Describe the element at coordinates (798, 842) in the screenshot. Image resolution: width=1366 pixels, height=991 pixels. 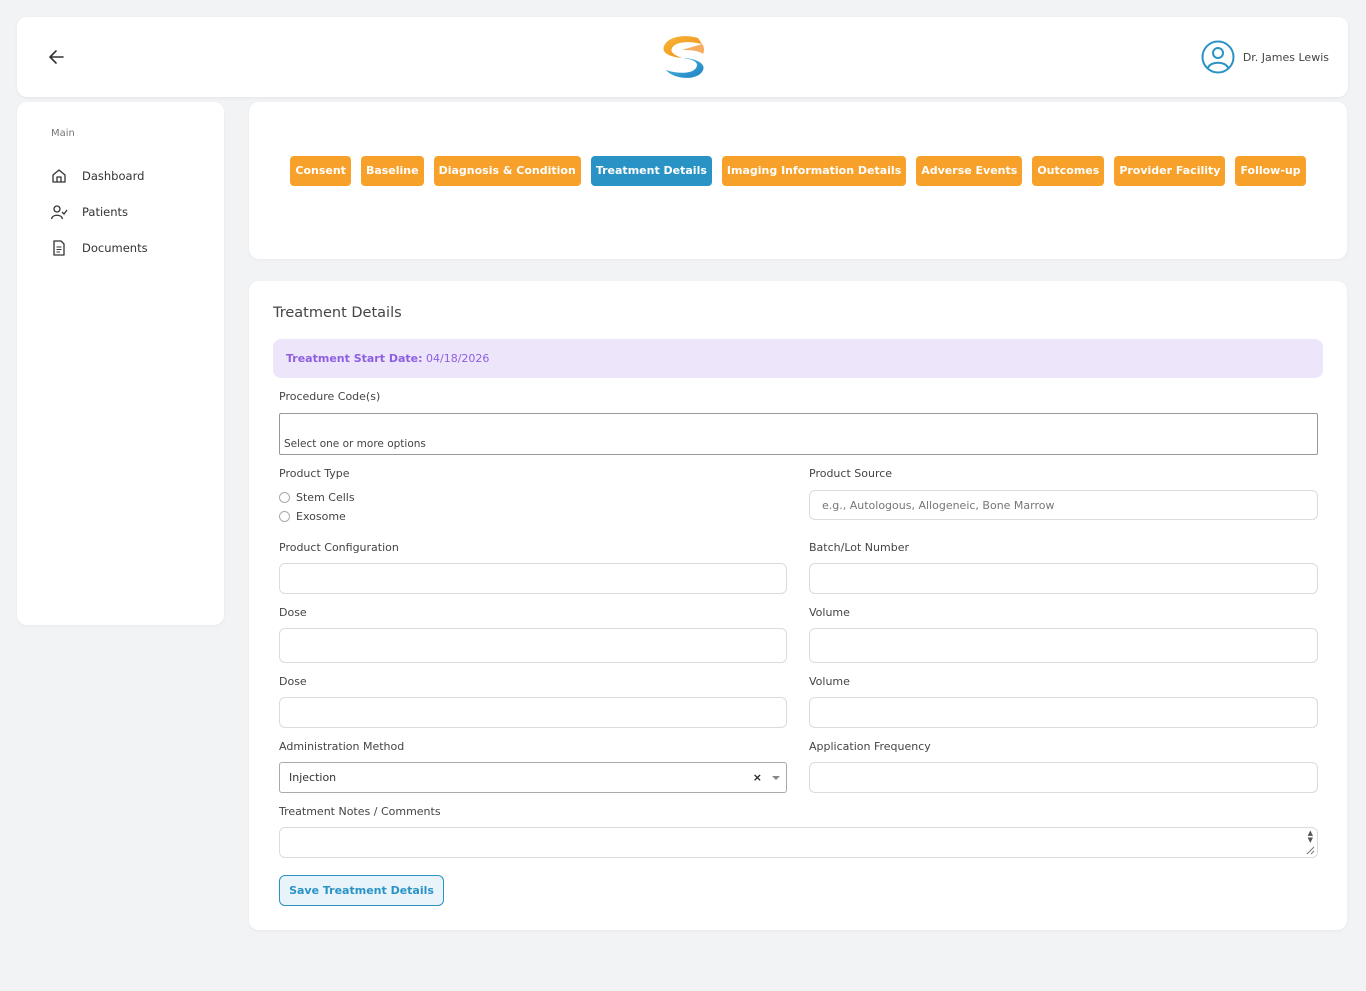
I see `treatment-notes-textarea: ▲ ▼` at that location.